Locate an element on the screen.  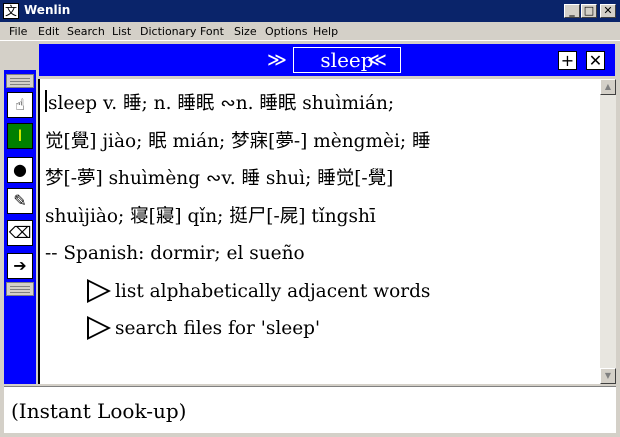
close-window-button: ✕ is located at coordinates (608, 11).